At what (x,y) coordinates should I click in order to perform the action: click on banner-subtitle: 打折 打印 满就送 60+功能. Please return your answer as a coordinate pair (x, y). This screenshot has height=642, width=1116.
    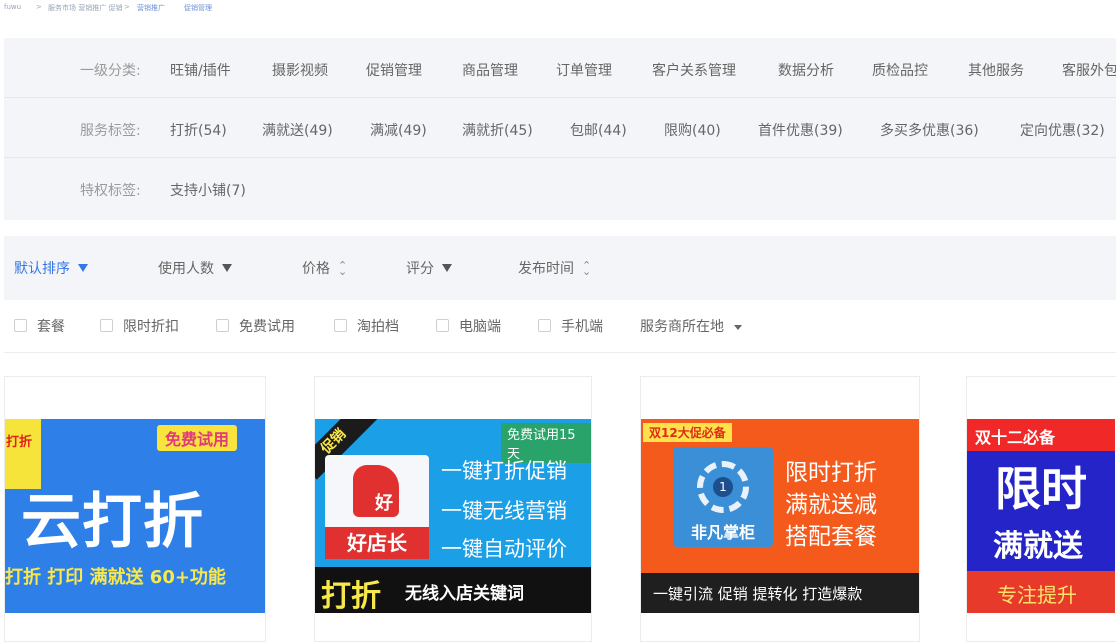
    Looking at the image, I should click on (115, 577).